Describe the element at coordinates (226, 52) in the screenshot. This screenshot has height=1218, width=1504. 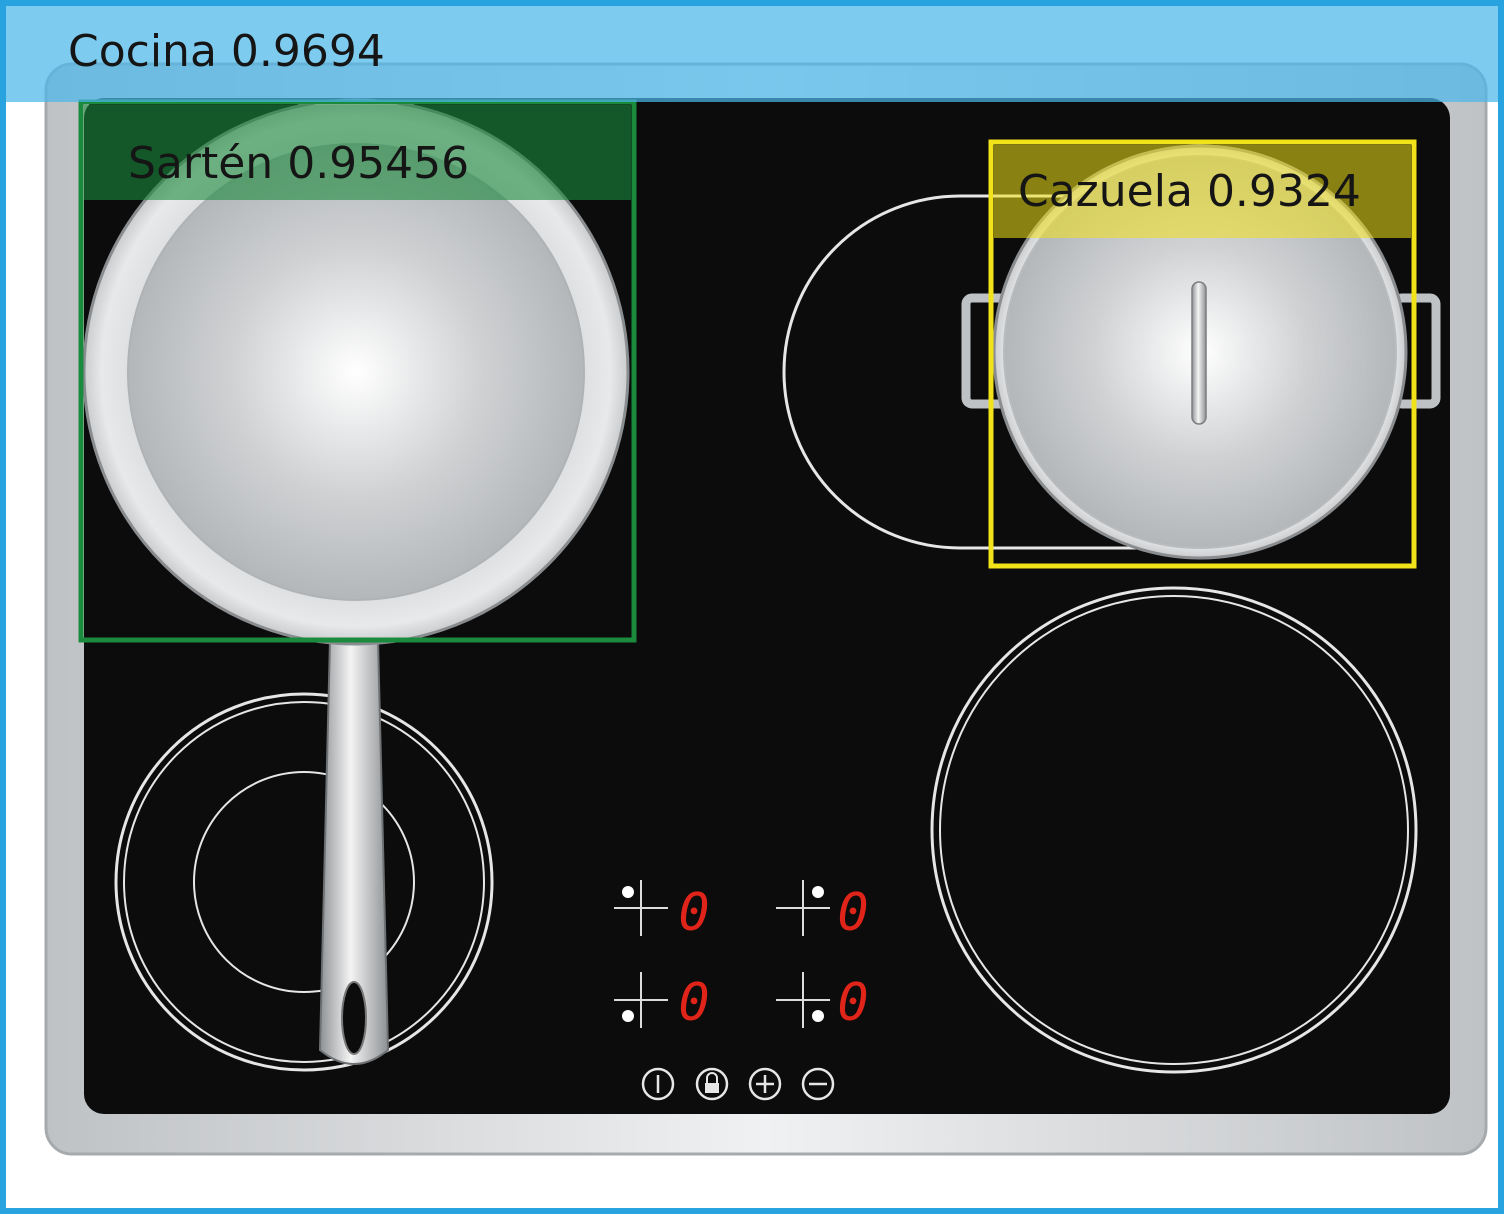
I see `kitchen-detection-label: Cocina 0.9694` at that location.